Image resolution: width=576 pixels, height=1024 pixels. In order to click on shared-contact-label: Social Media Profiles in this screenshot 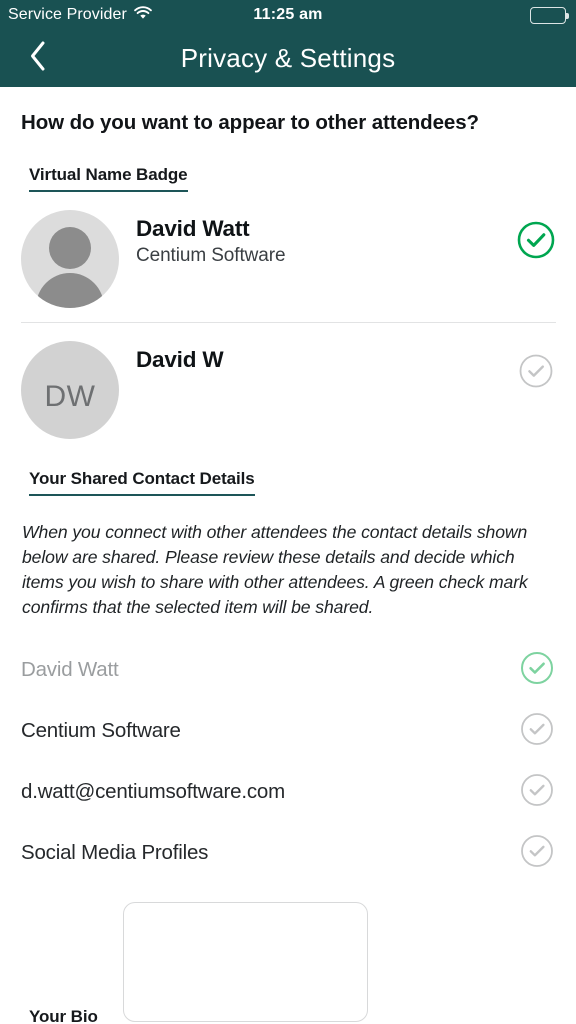, I will do `click(115, 853)`.